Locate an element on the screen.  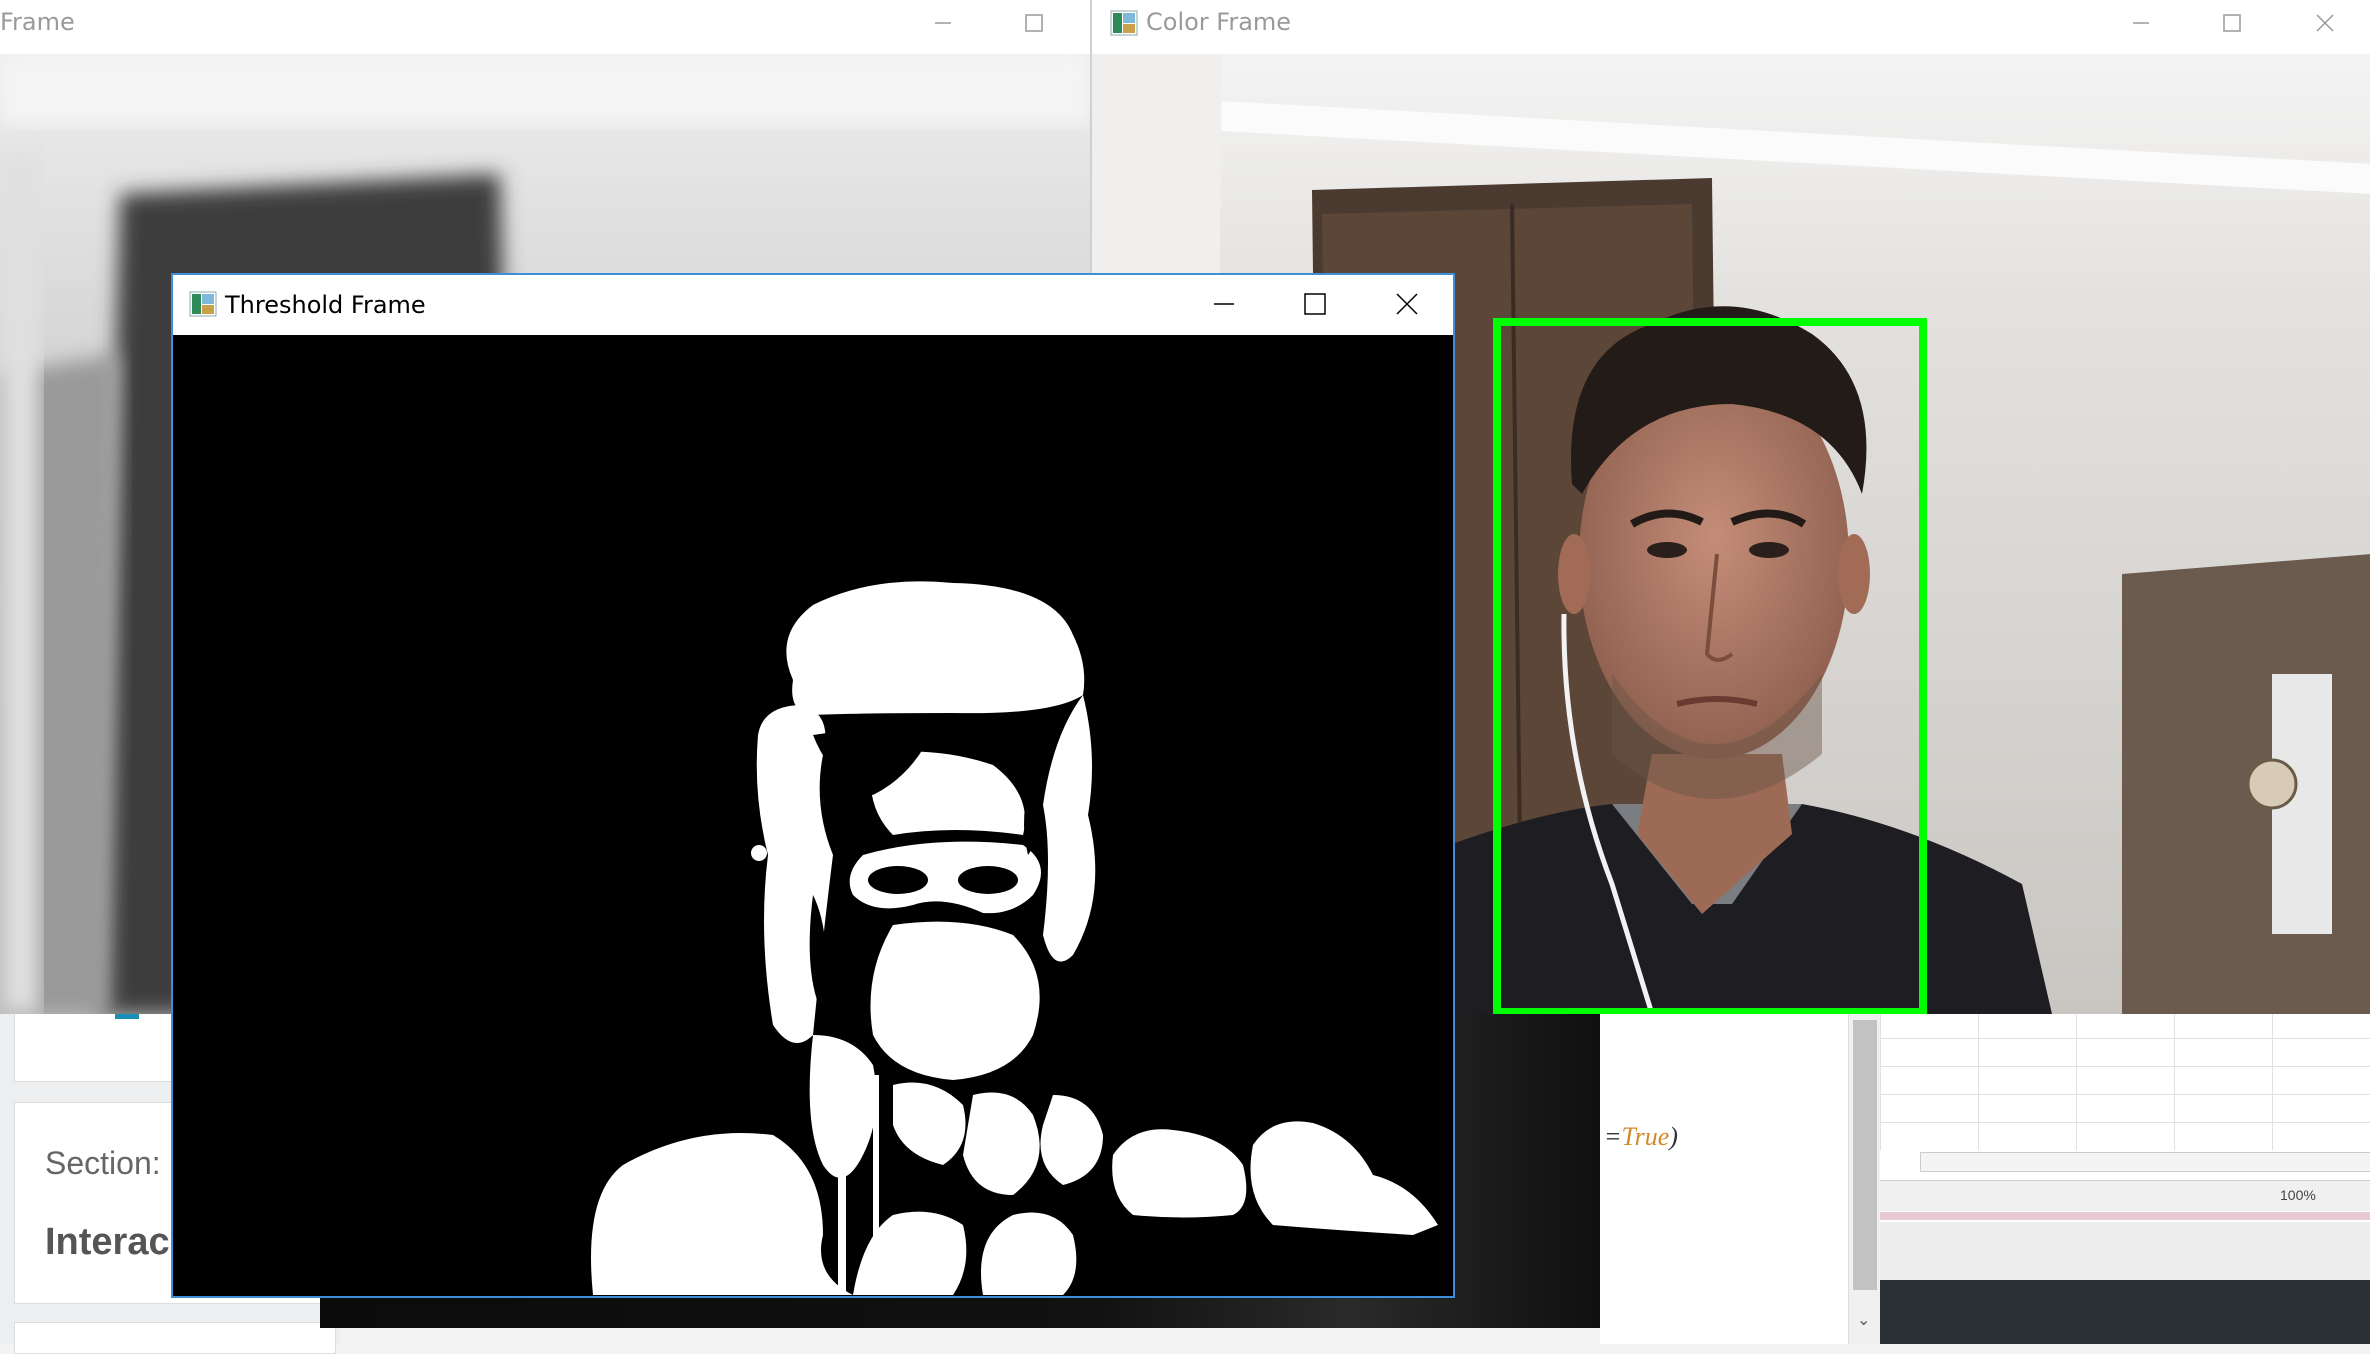
threshold-frame-minimize-button is located at coordinates (1224, 304).